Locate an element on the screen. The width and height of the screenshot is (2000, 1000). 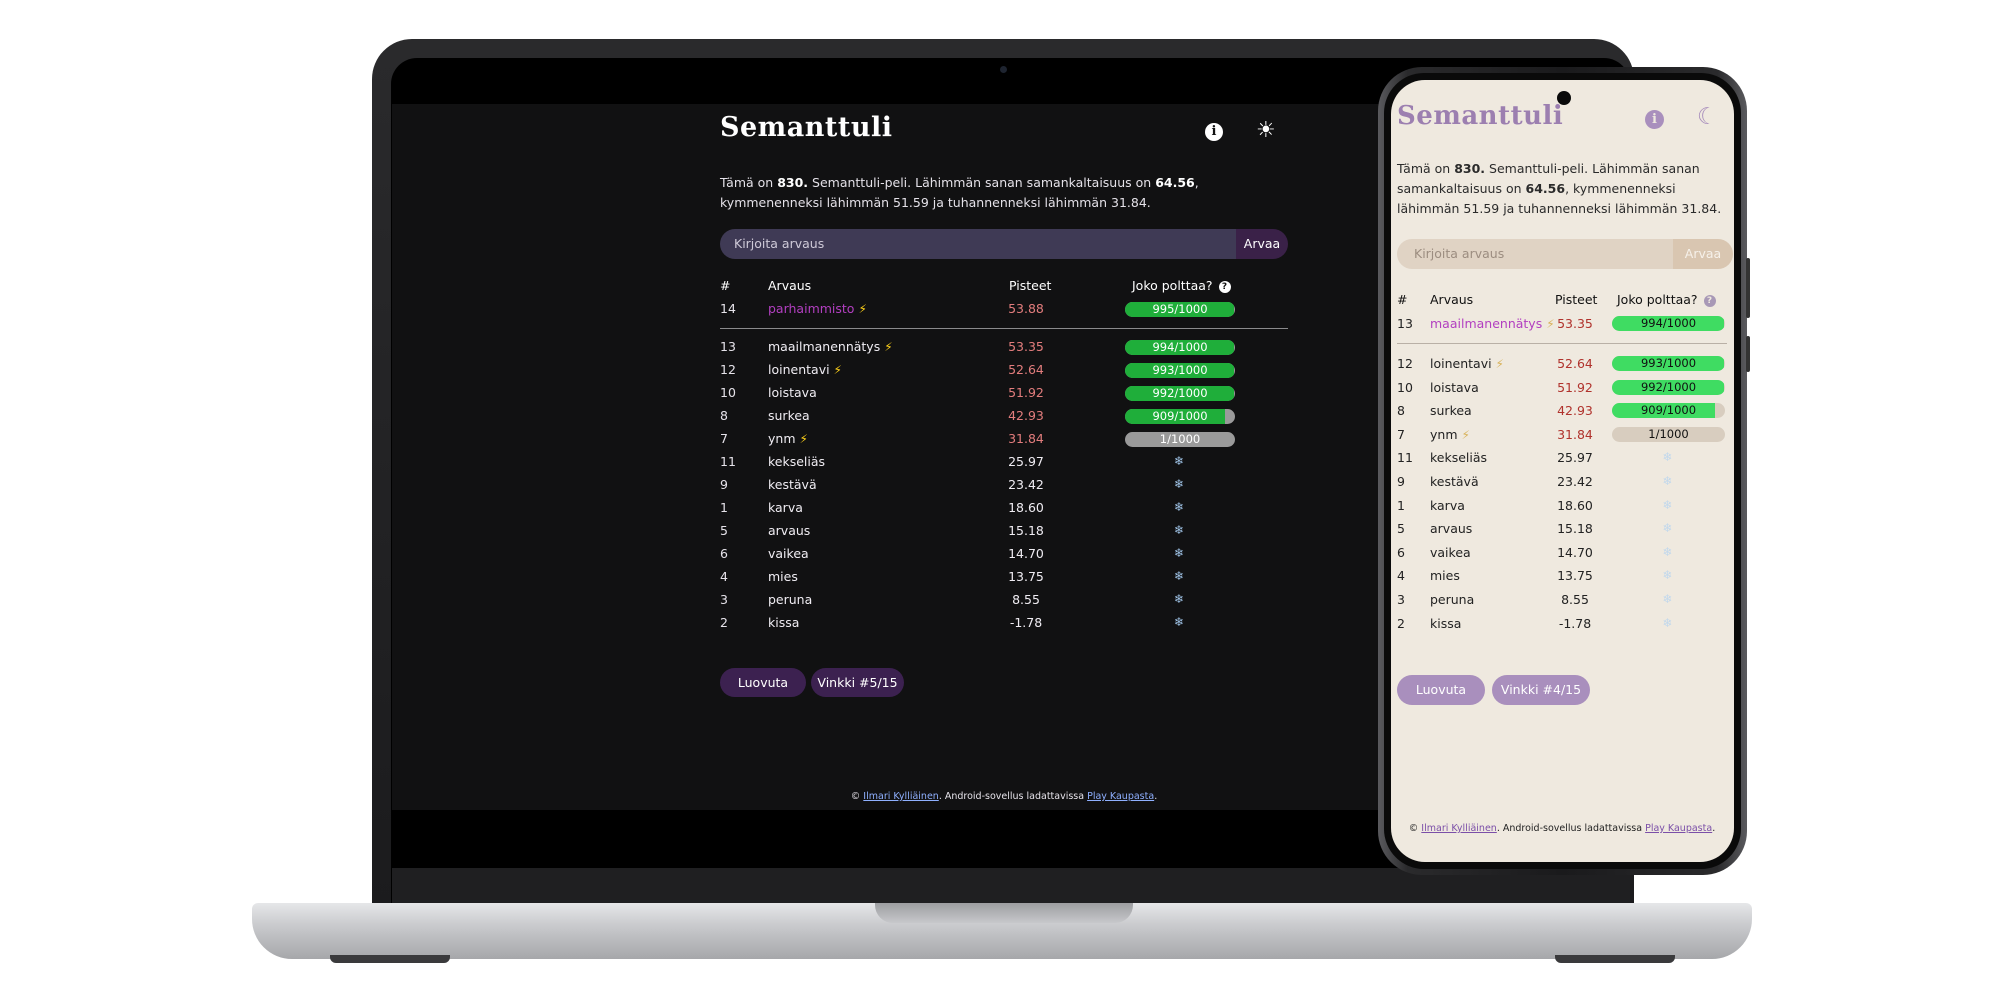
guess-number: 4 is located at coordinates (1401, 576).